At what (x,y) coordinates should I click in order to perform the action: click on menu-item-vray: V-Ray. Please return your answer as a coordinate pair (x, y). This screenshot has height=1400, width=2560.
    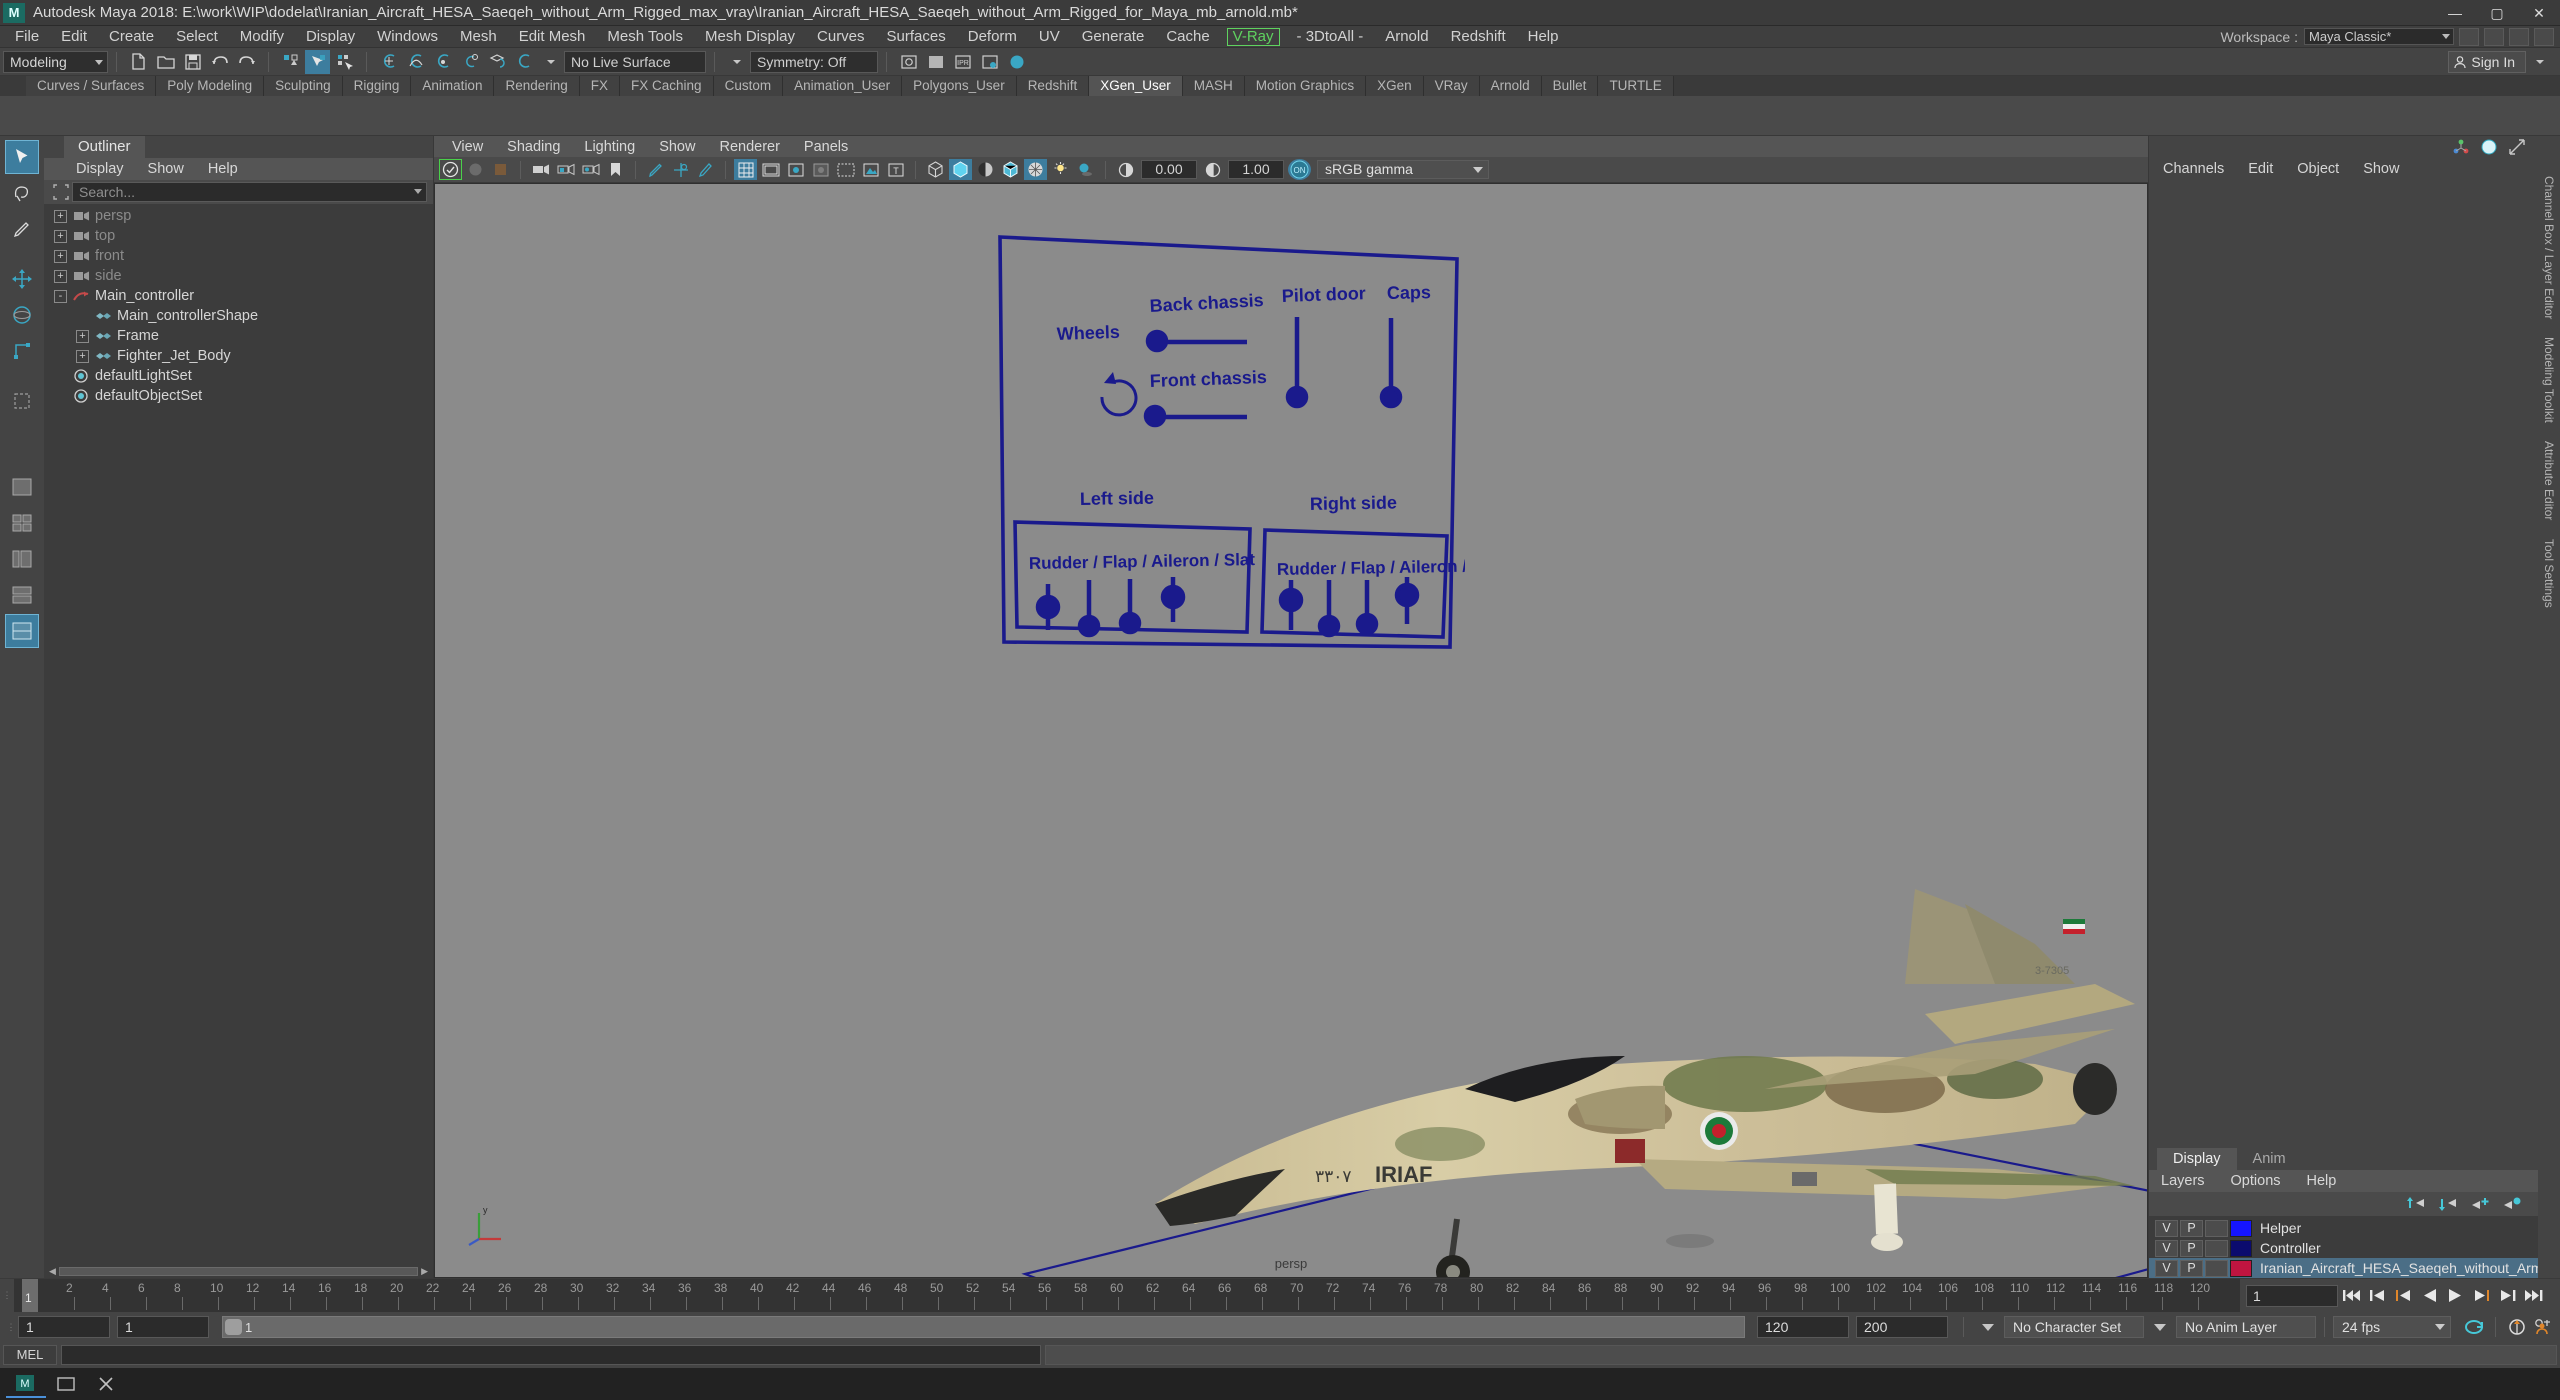
    Looking at the image, I should click on (1253, 36).